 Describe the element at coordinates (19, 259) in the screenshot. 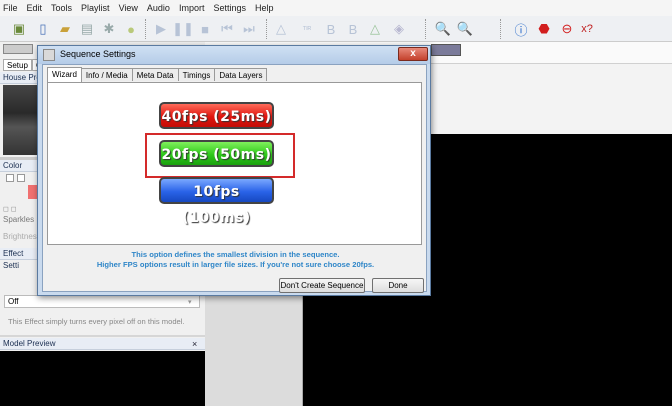

I see `effect-settings-header: Effect Setti` at that location.